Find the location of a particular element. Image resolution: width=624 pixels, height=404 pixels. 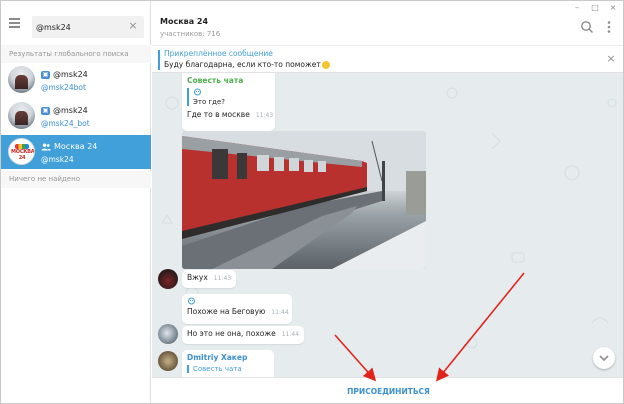

message-text: Где то в москве is located at coordinates (218, 114).